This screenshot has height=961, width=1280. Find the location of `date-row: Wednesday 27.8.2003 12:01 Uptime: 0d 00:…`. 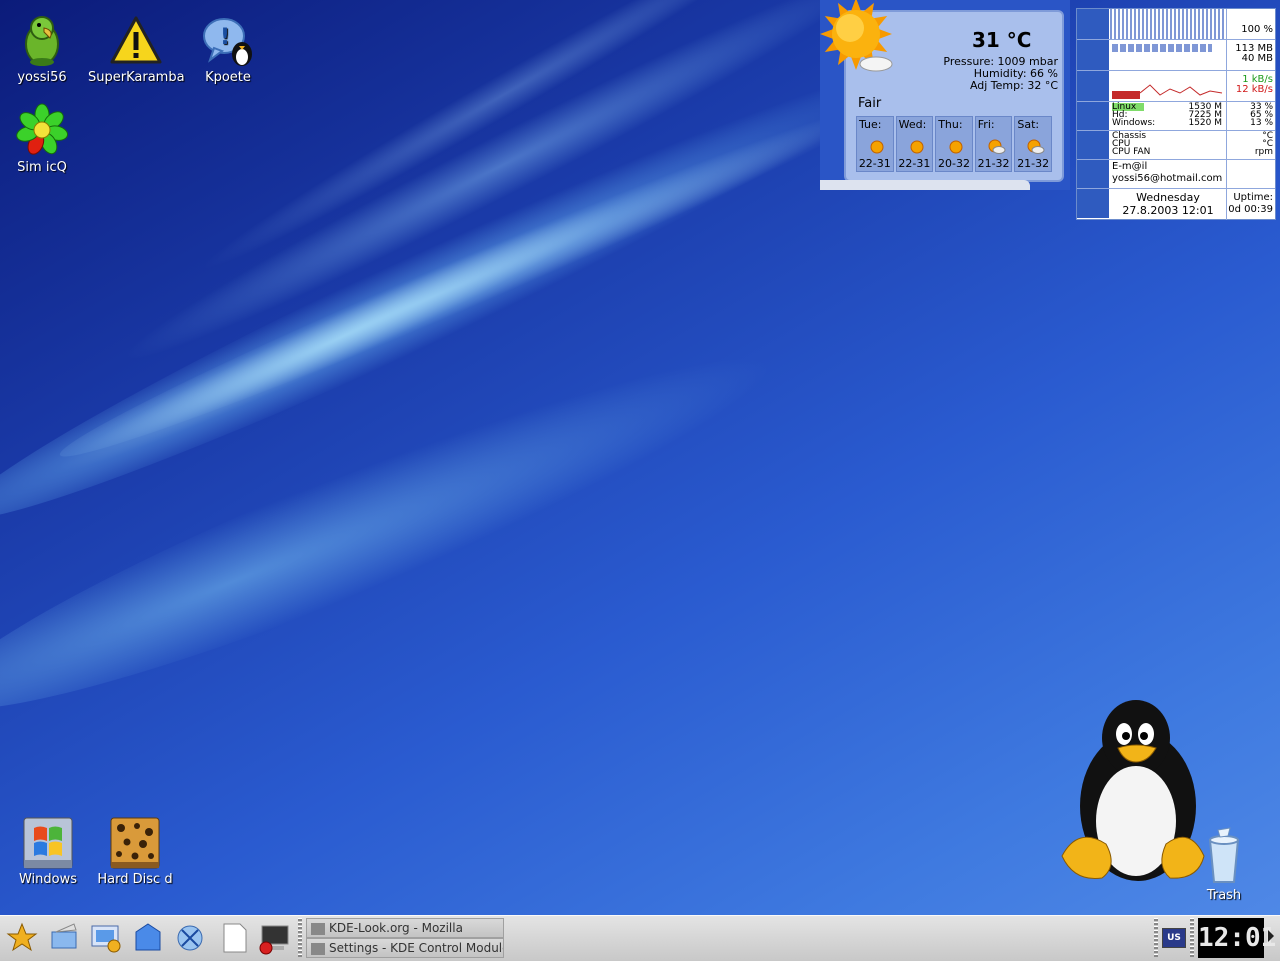

date-row: Wednesday 27.8.2003 12:01 Uptime: 0d 00:… is located at coordinates (1176, 204).